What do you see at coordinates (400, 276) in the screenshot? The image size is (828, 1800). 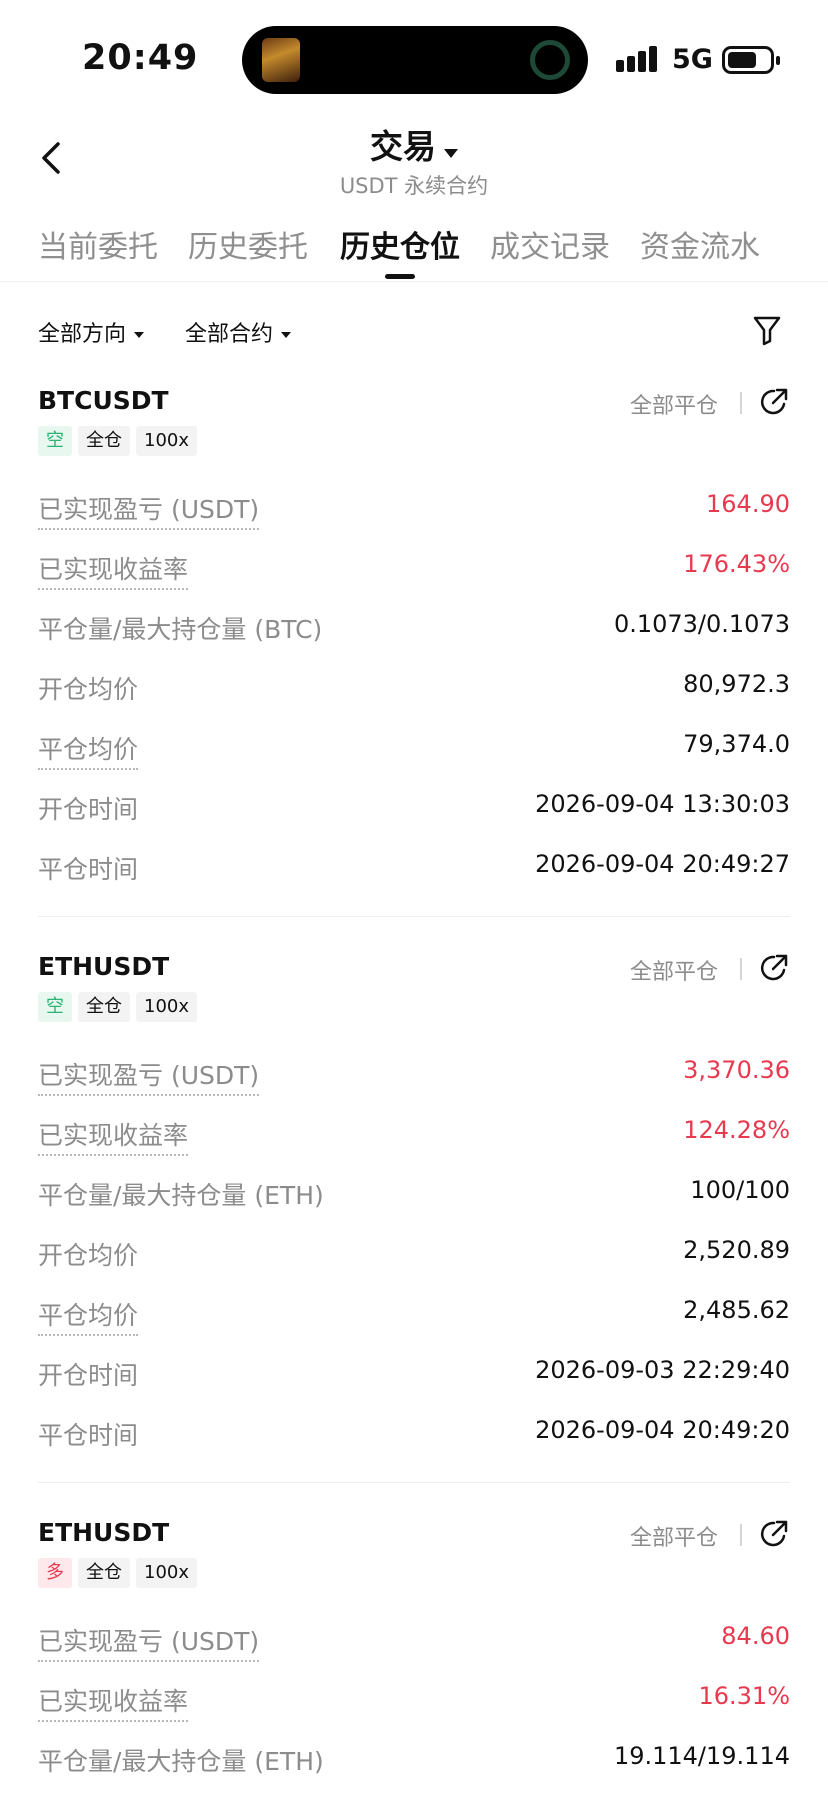 I see `active-tab-indicator` at bounding box center [400, 276].